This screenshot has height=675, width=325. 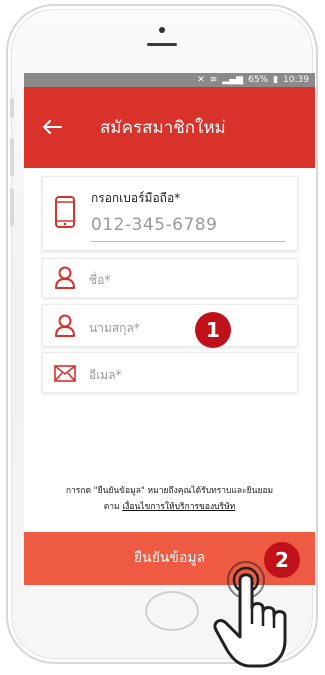 I want to click on last-name-field: นามสกุล*, so click(x=170, y=325).